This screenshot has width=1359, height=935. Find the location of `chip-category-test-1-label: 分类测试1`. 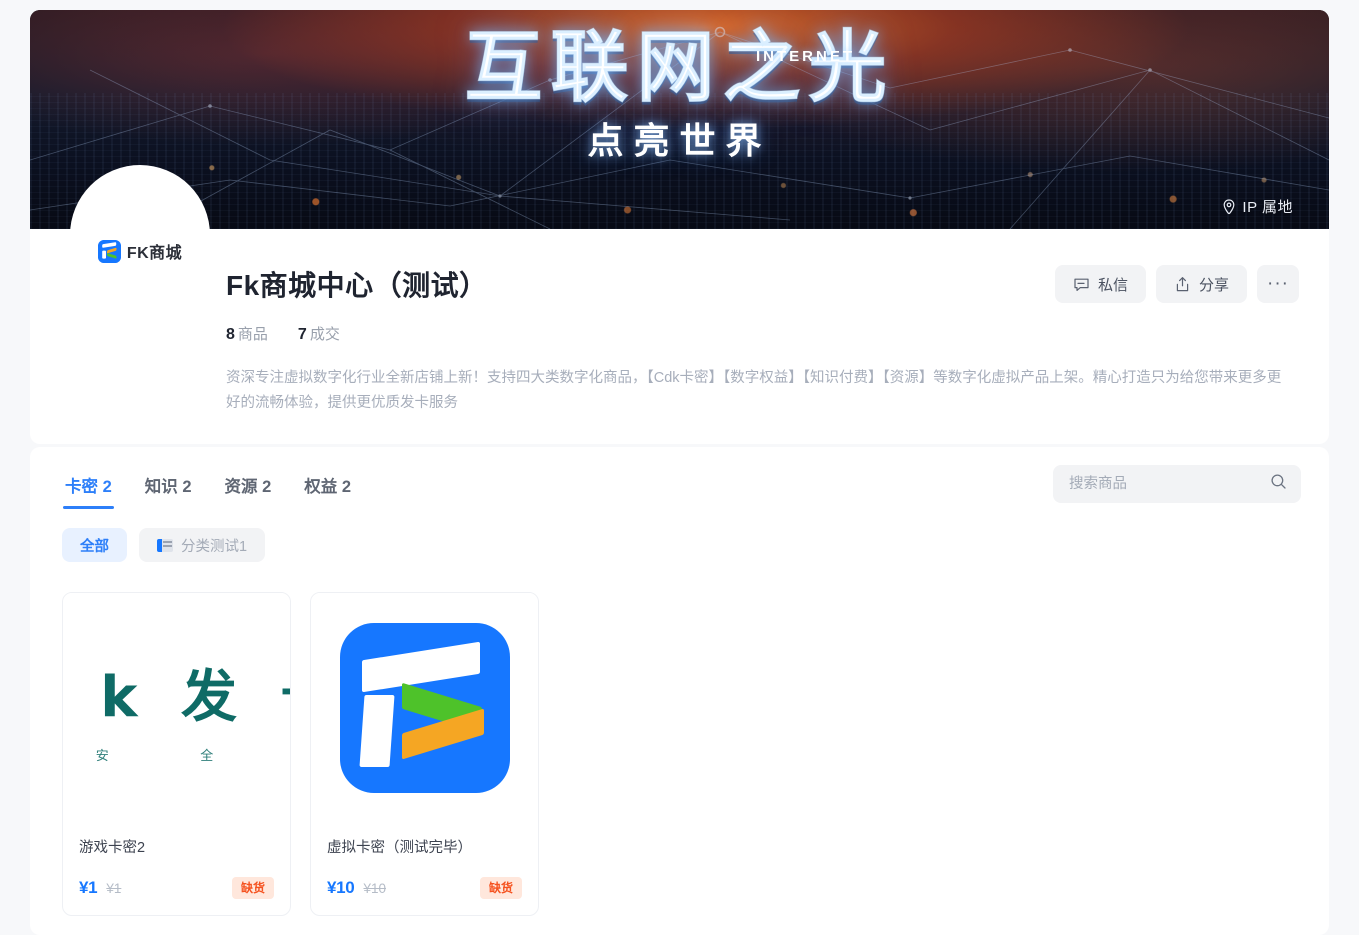

chip-category-test-1-label: 分类测试1 is located at coordinates (214, 546).